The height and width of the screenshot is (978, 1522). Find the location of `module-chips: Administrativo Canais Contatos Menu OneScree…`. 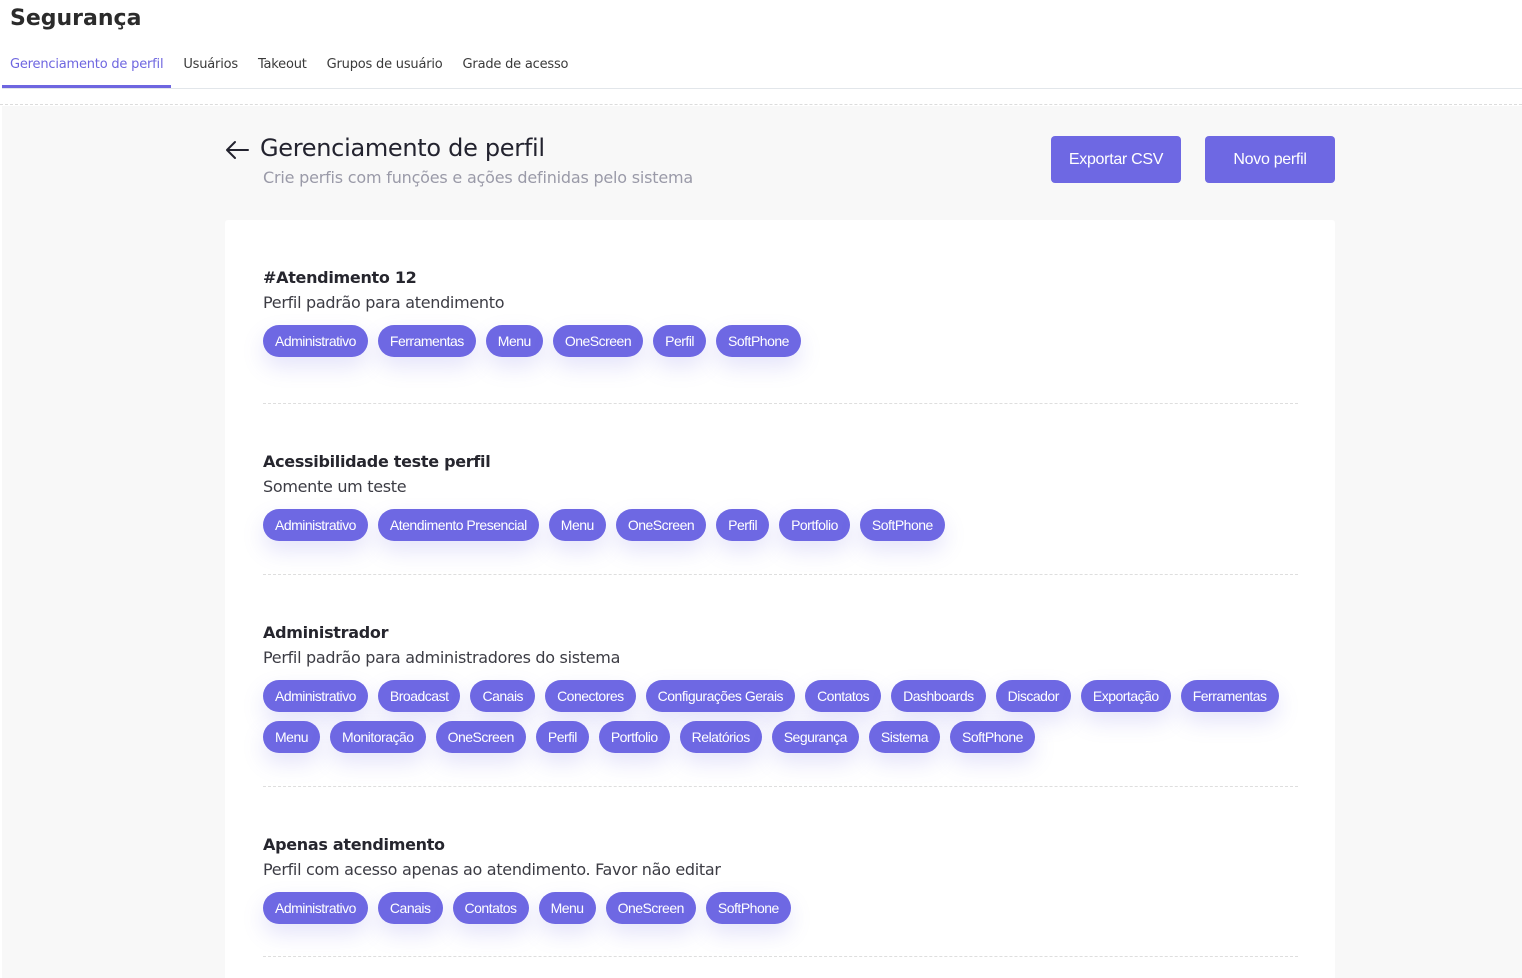

module-chips: Administrativo Canais Contatos Menu OneScree… is located at coordinates (780, 912).